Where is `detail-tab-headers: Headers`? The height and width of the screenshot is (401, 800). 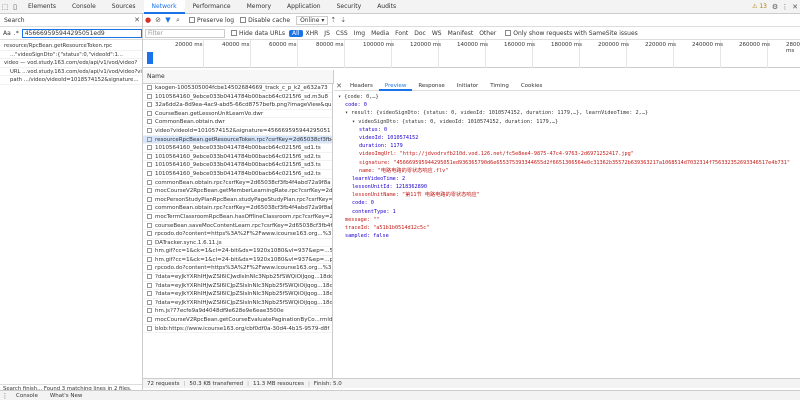 detail-tab-headers: Headers is located at coordinates (361, 86).